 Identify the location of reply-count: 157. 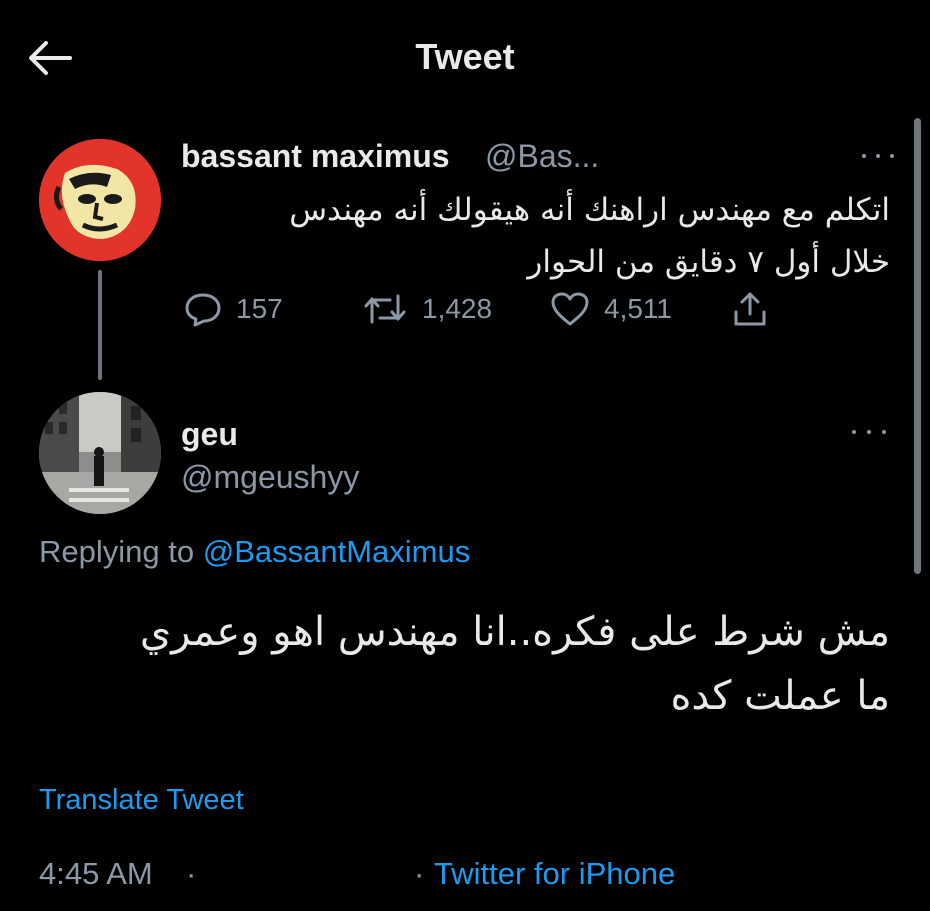
(259, 308).